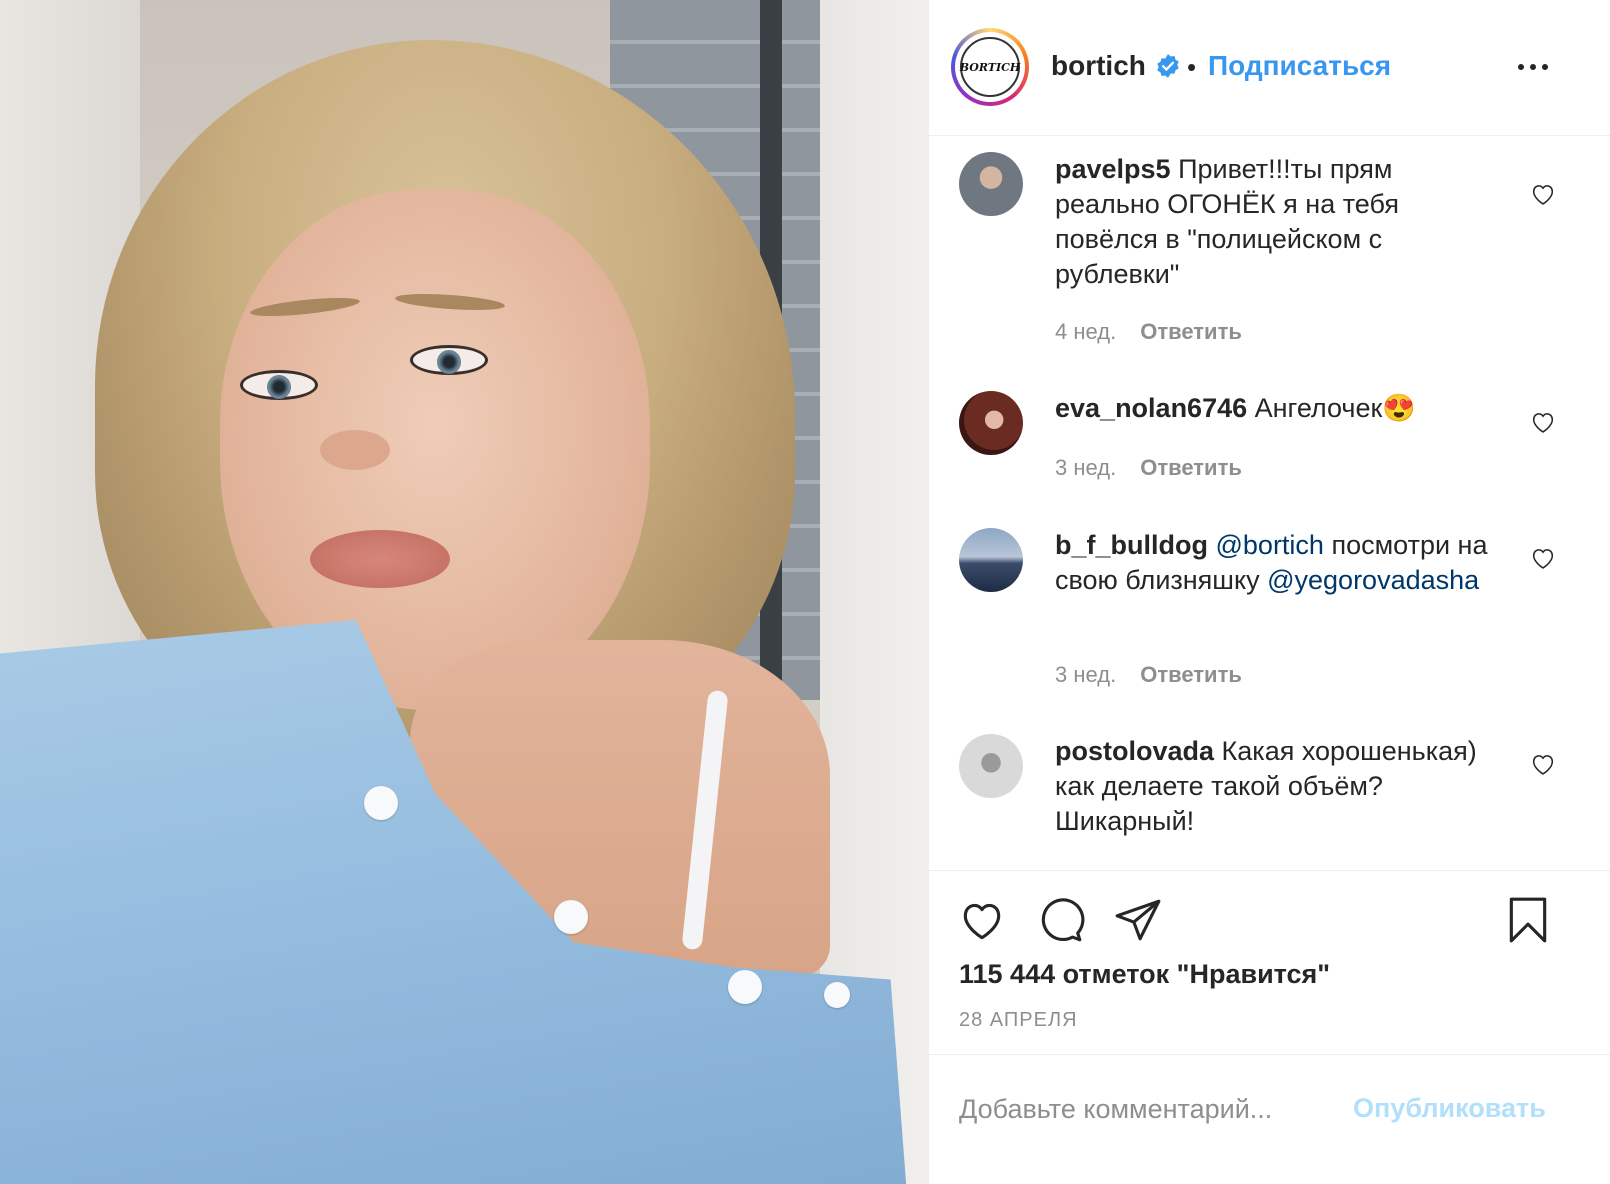 This screenshot has width=1610, height=1184. Describe the element at coordinates (1270, 545) in the screenshot. I see `comment-mention: @bortich` at that location.